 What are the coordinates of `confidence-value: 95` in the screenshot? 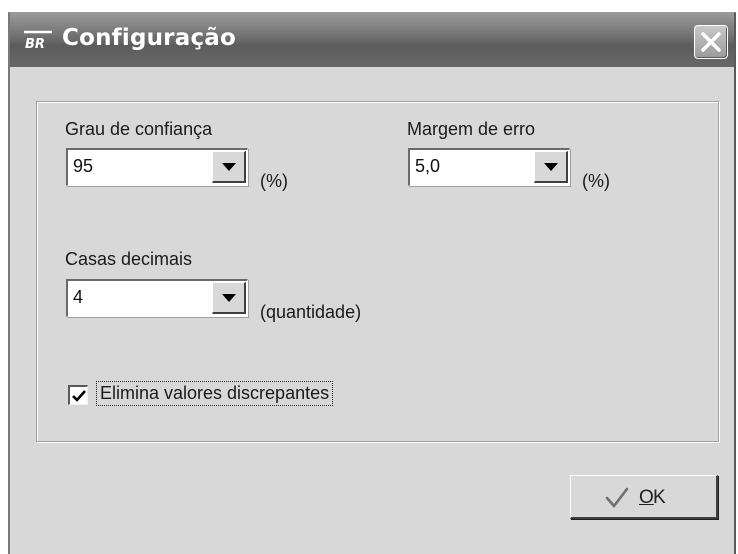 It's located at (83, 166).